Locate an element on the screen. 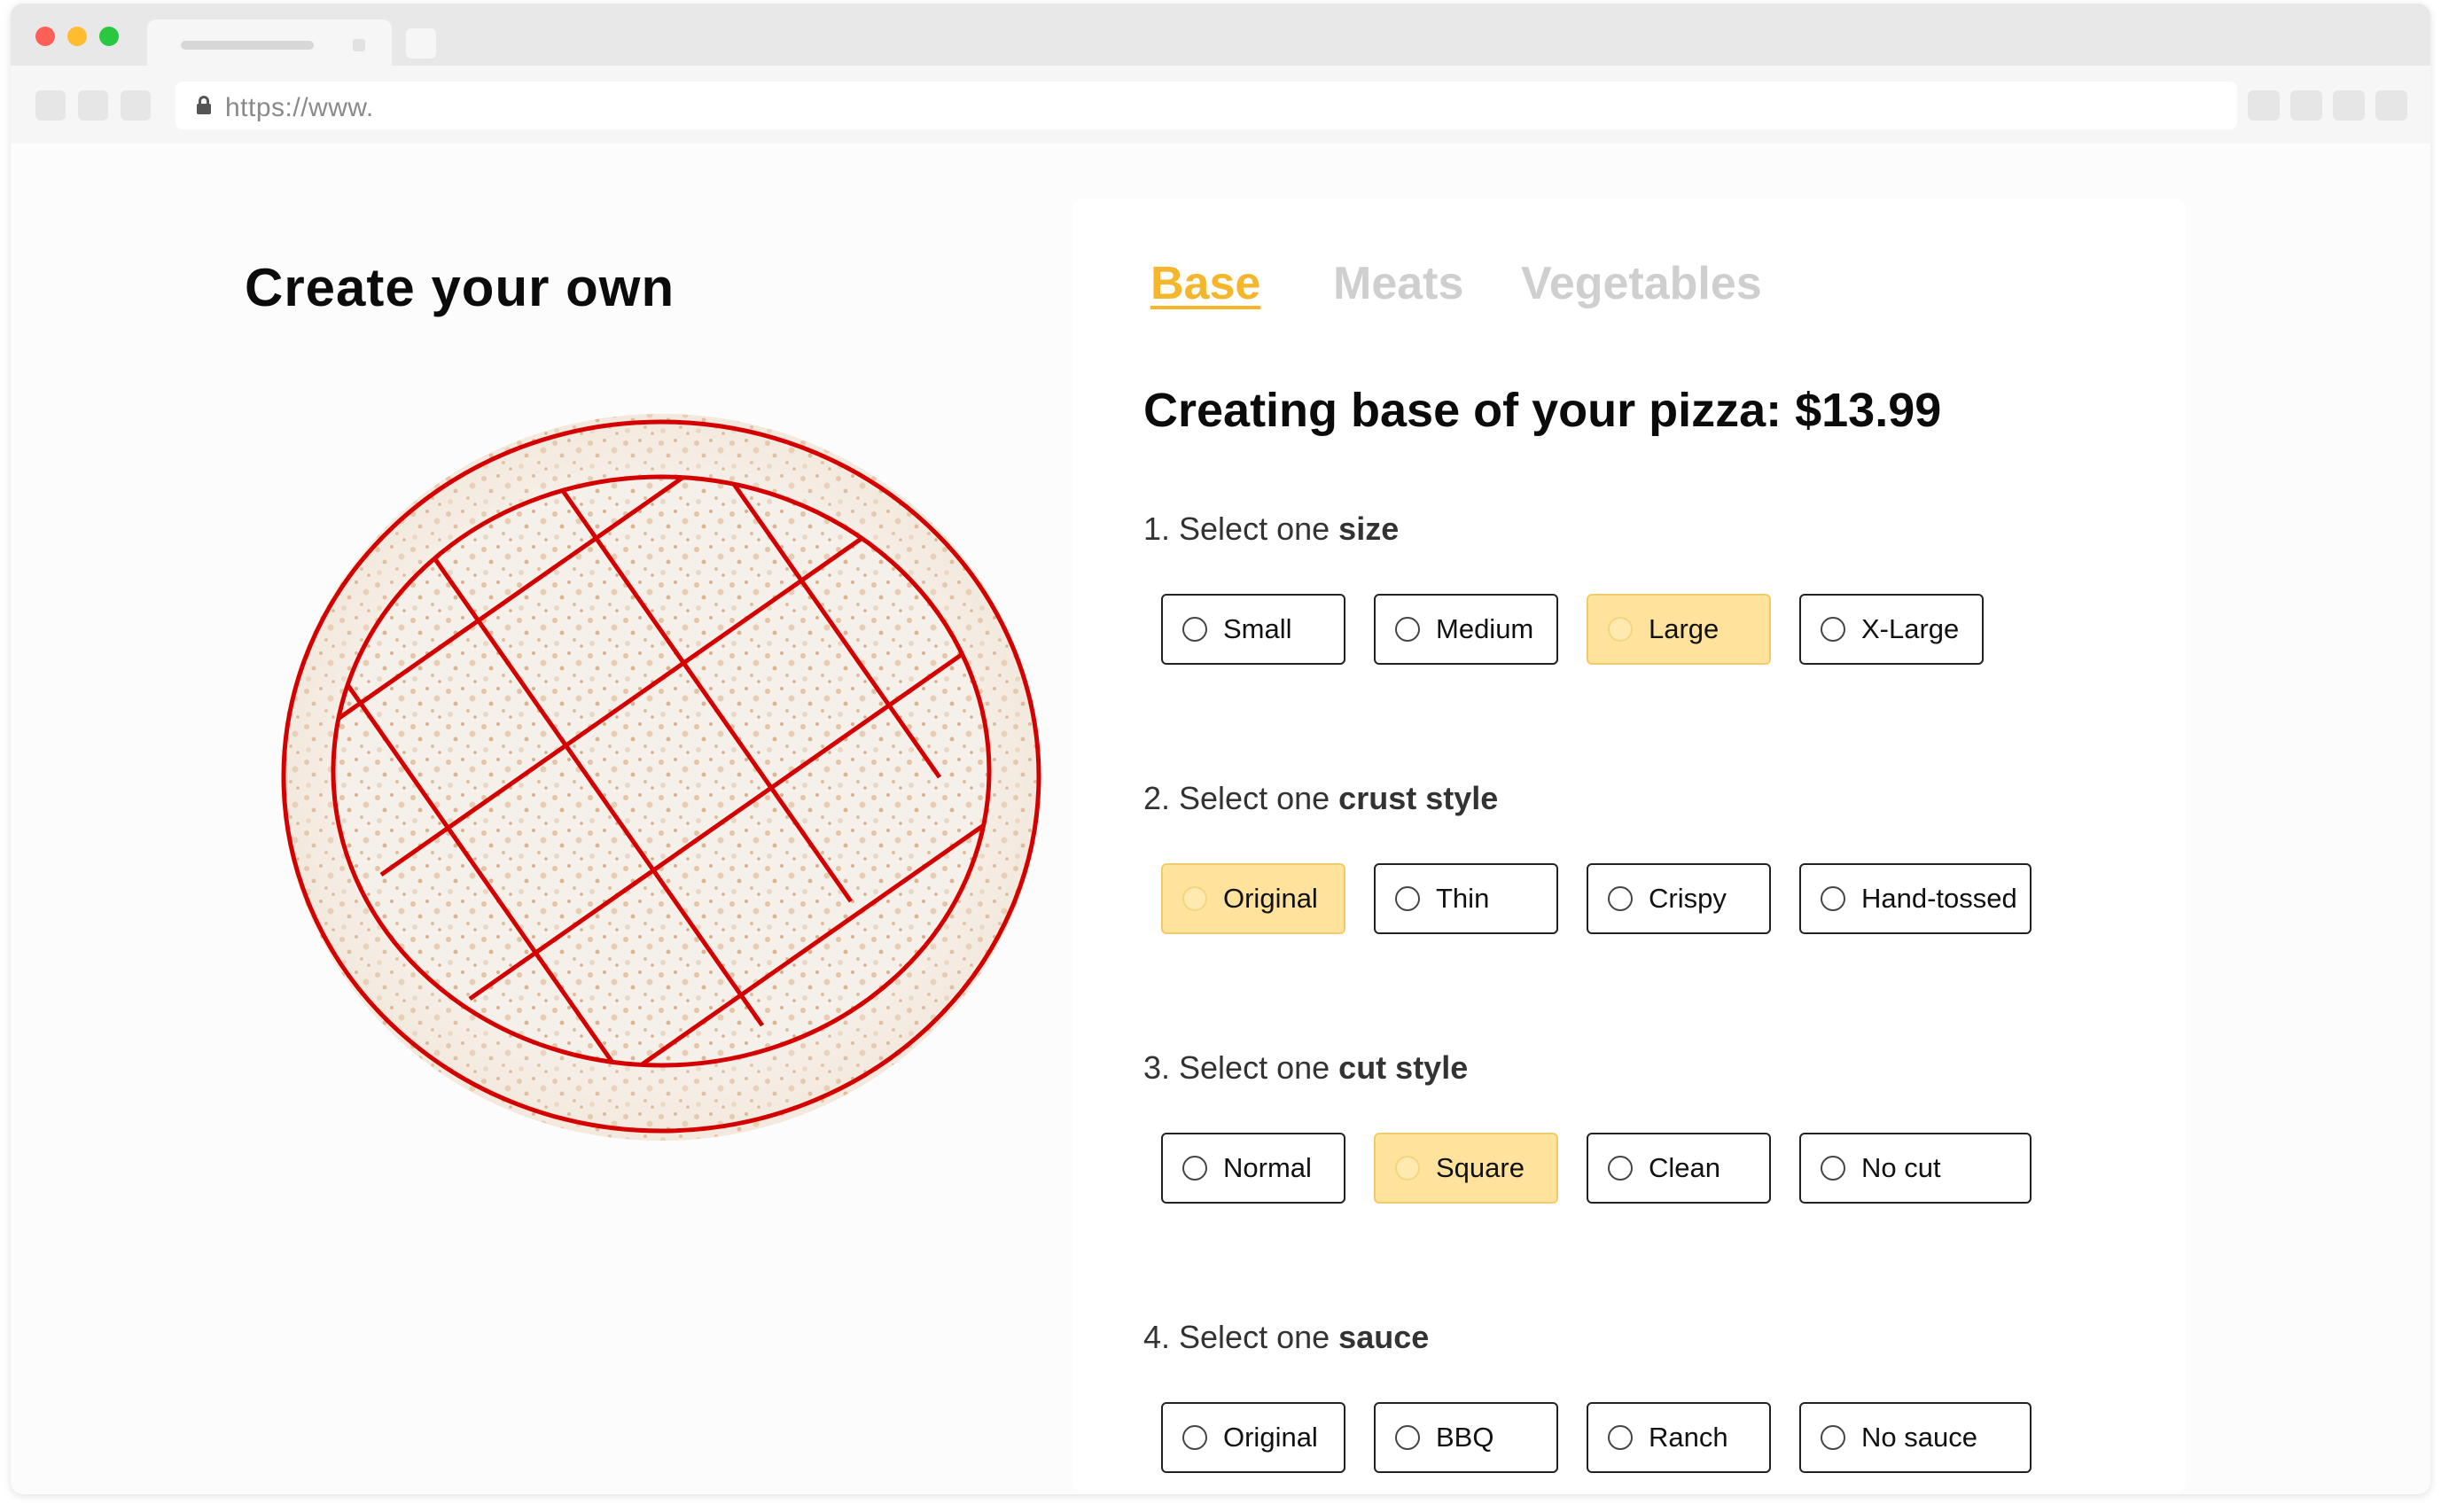 Image resolution: width=2441 pixels, height=1512 pixels. cut-option-no-cut: No cut is located at coordinates (1915, 1169).